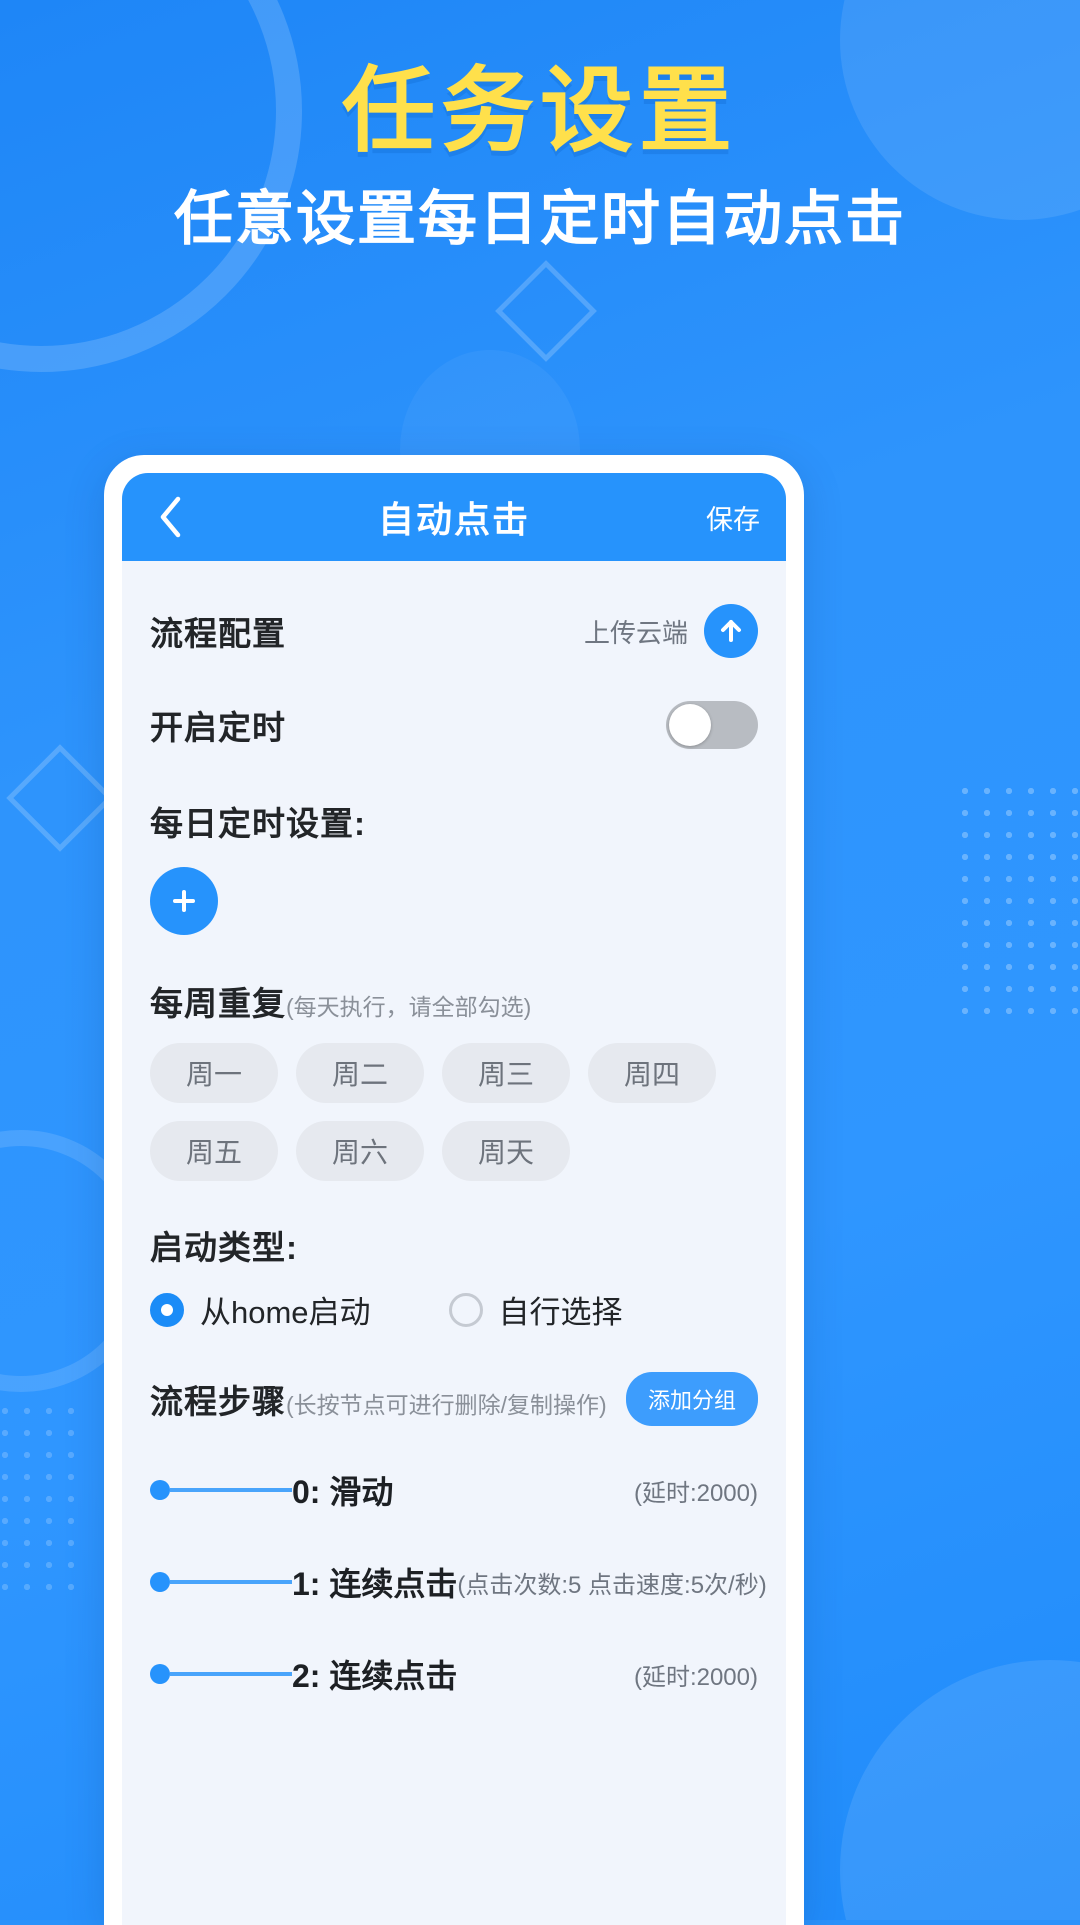 The width and height of the screenshot is (1080, 1925). I want to click on page-subtitle: 任意设置每日定时自动点击, so click(539, 218).